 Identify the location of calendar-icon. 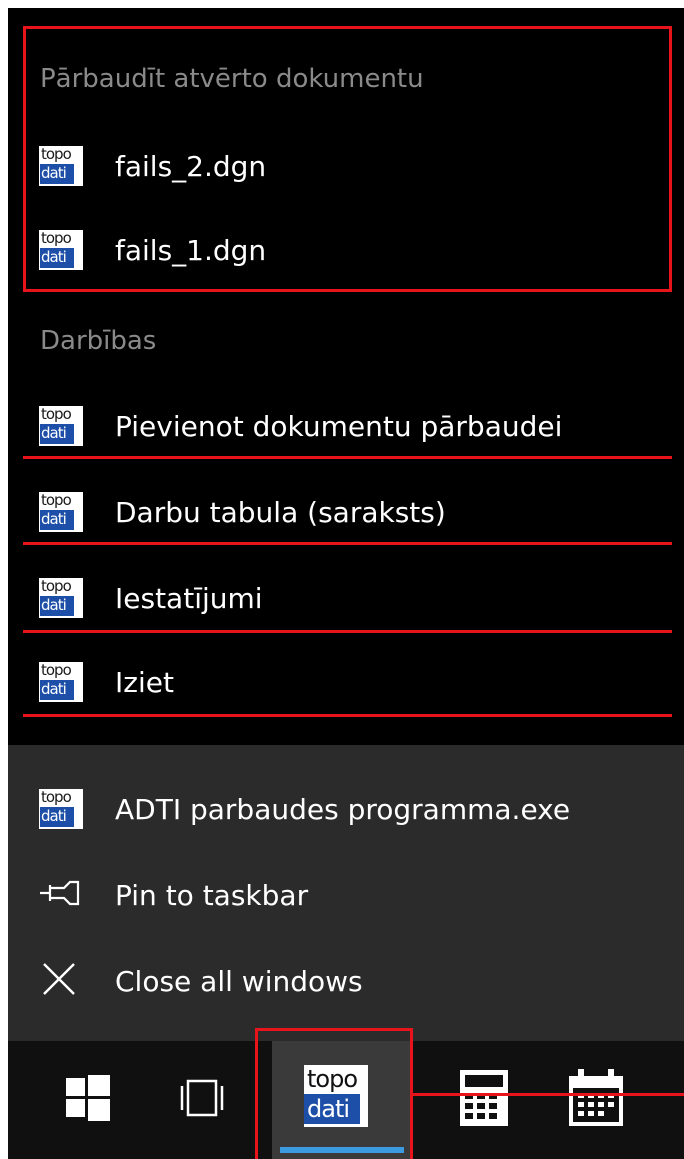
(596, 1100).